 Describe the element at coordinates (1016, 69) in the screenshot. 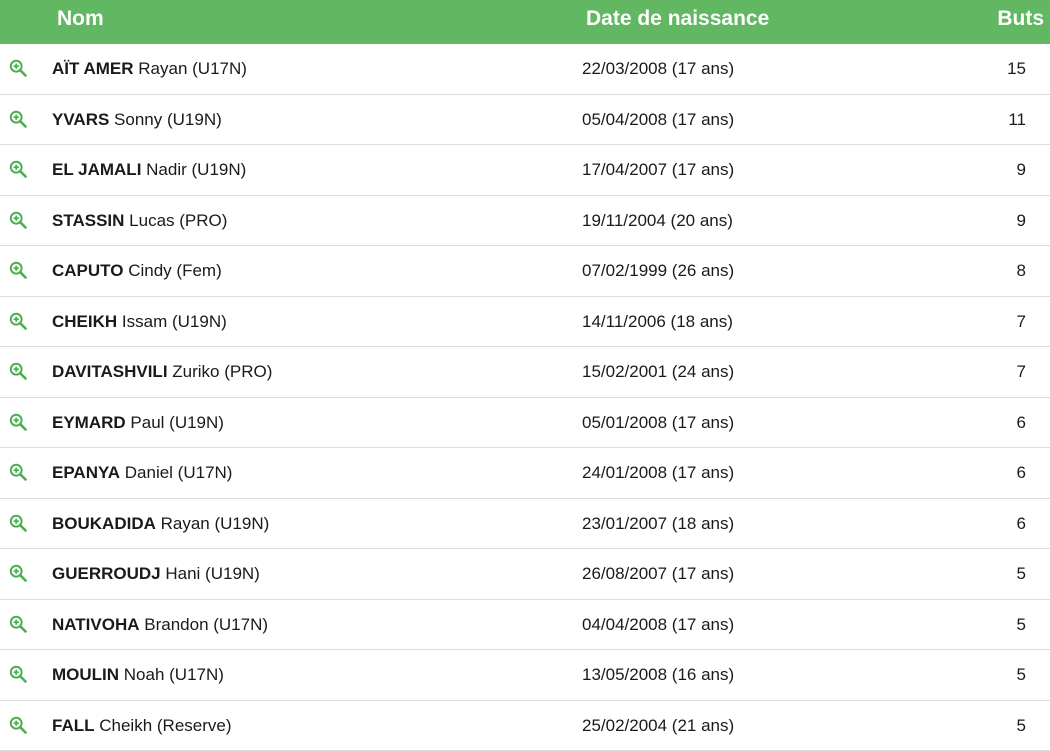

I see `player-goals: 15` at that location.